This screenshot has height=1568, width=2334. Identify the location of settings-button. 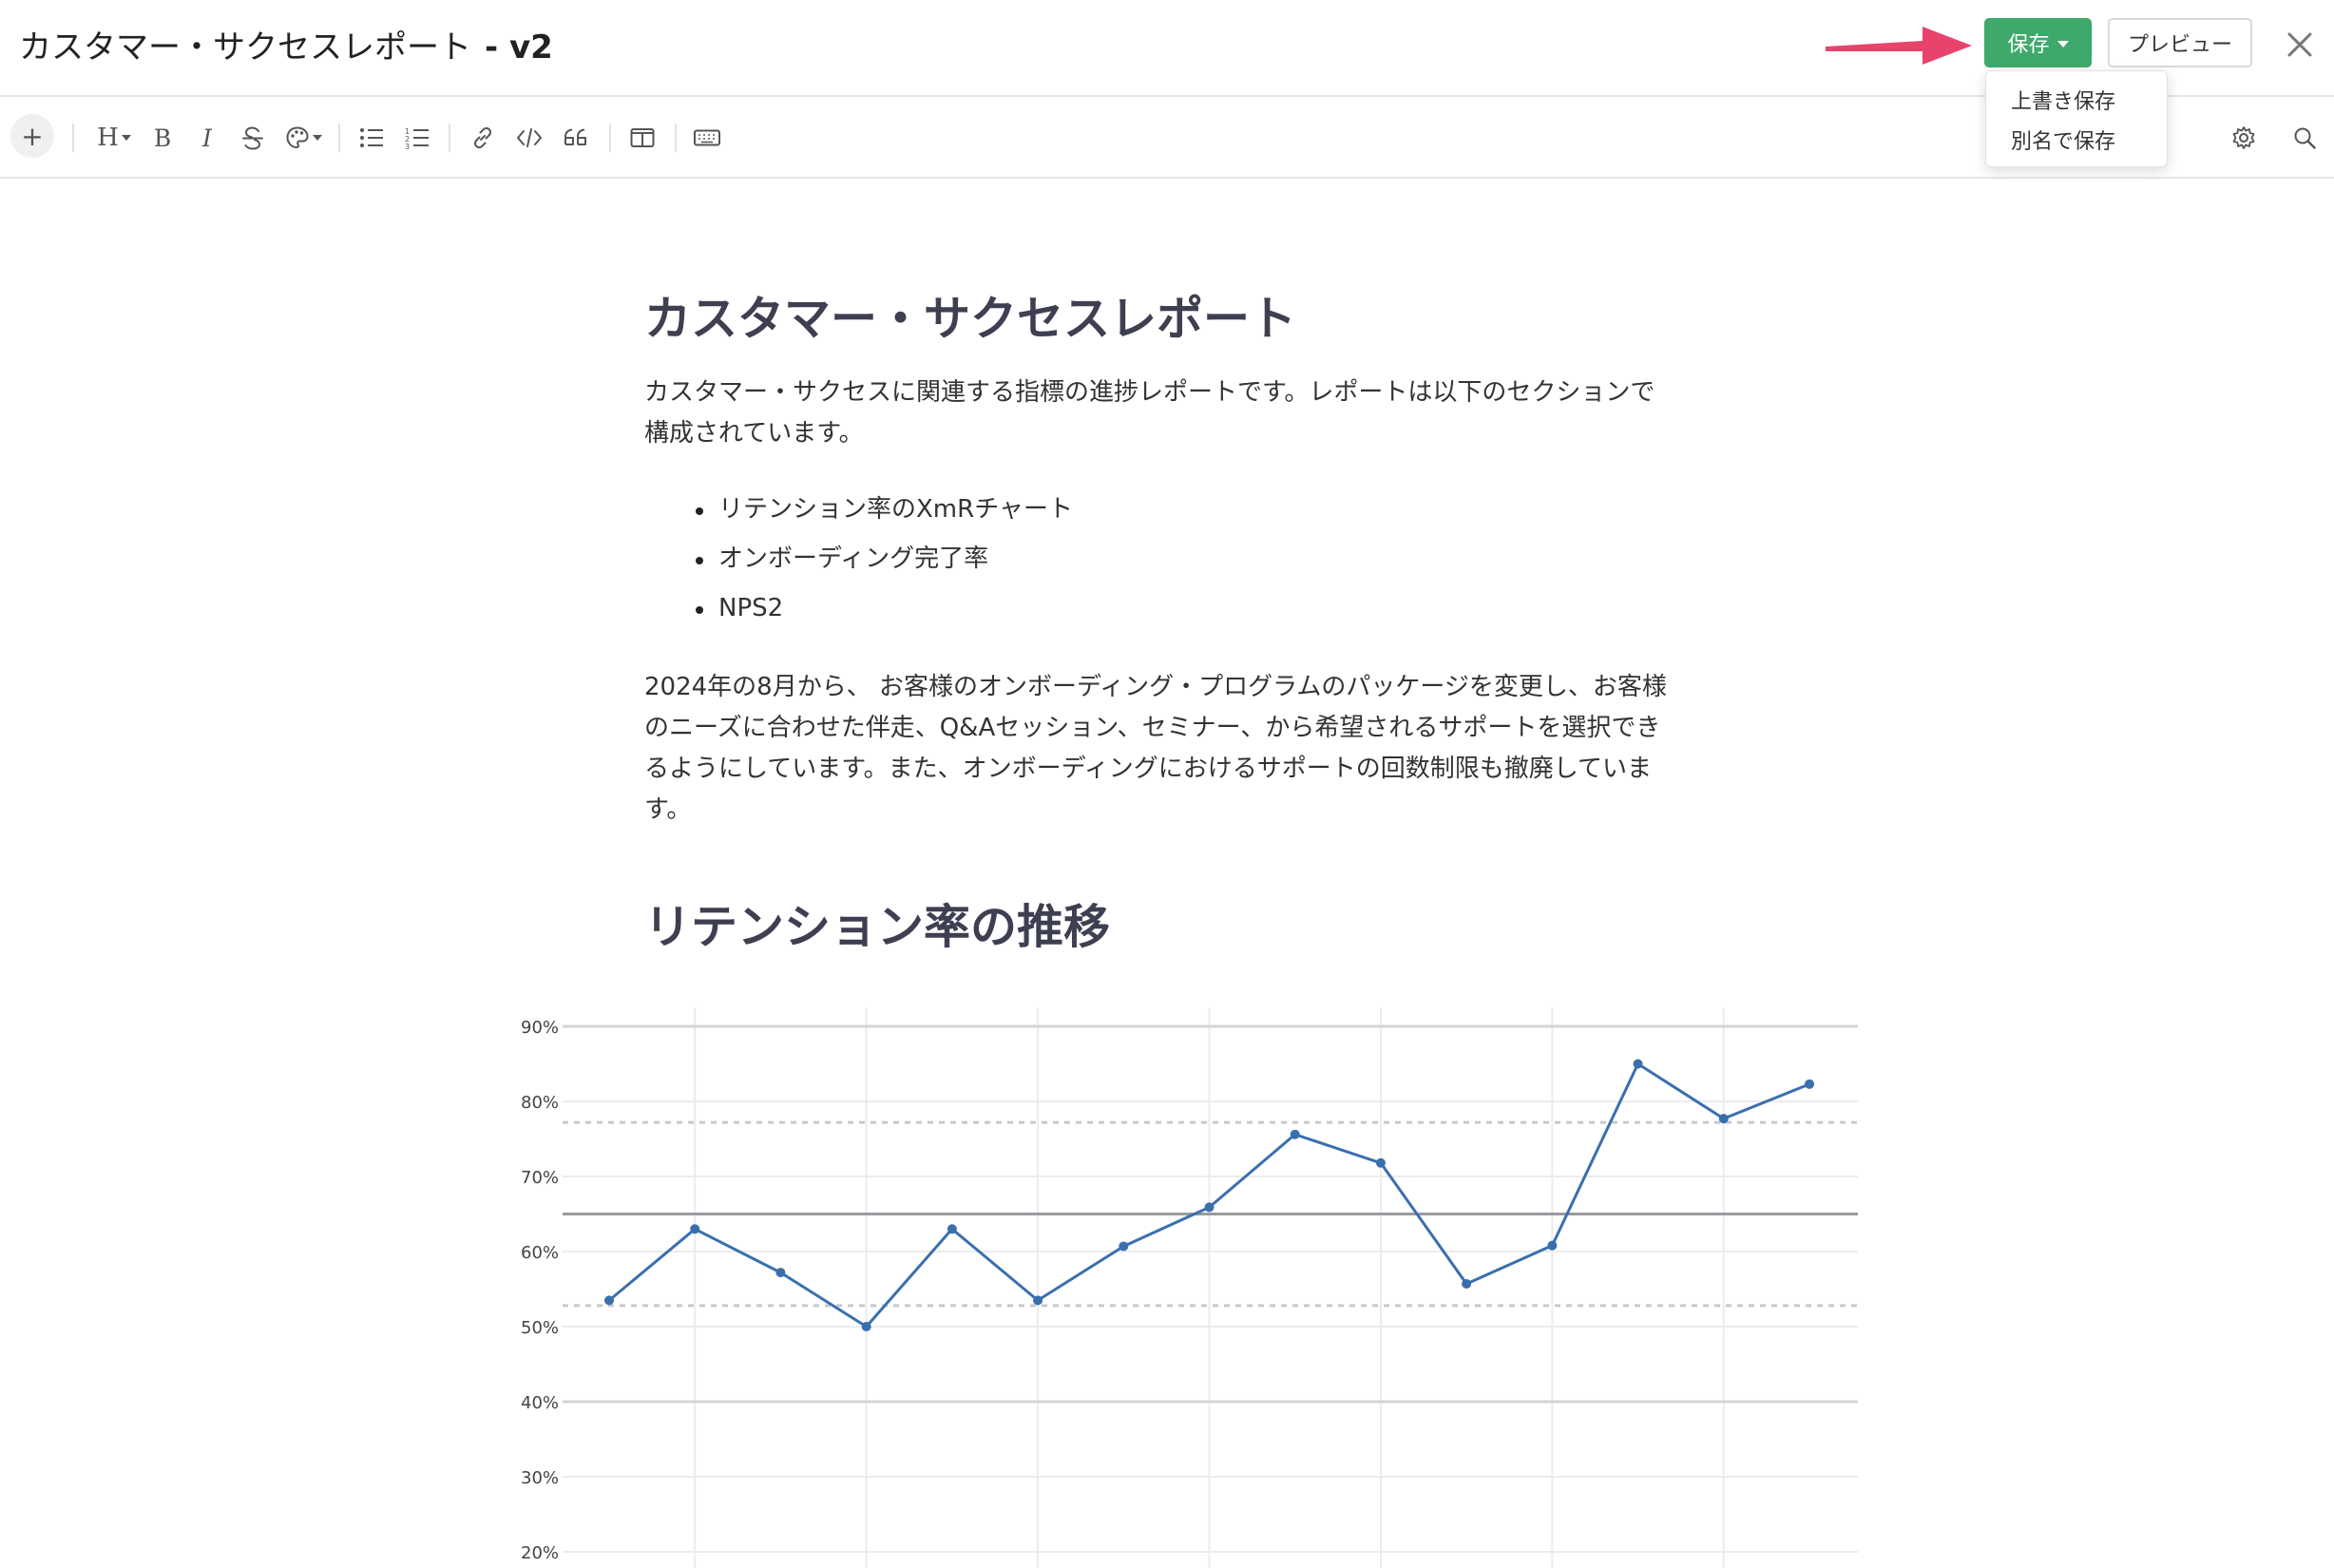
(2244, 138).